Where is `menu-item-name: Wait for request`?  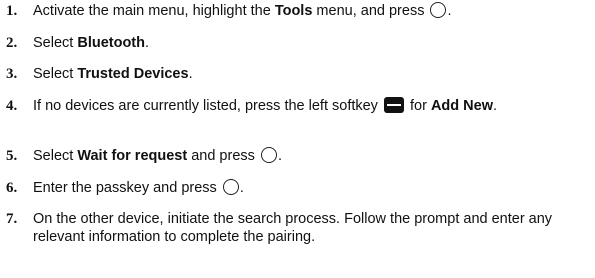 menu-item-name: Wait for request is located at coordinates (132, 156).